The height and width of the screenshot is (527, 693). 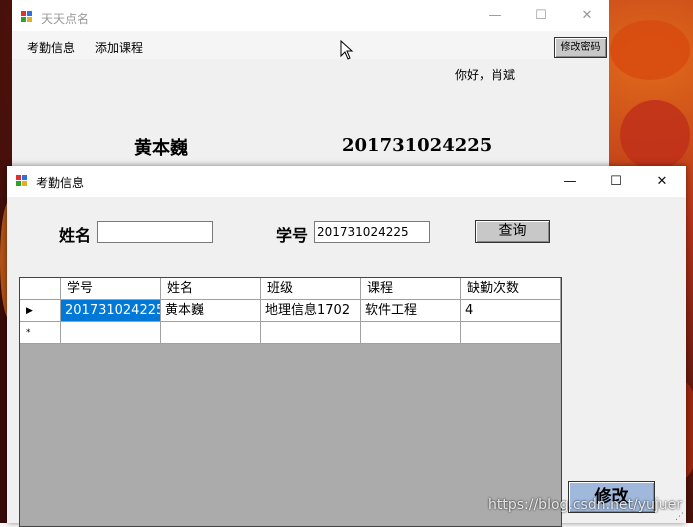 What do you see at coordinates (161, 148) in the screenshot?
I see `student-name-display: 黄本巍` at bounding box center [161, 148].